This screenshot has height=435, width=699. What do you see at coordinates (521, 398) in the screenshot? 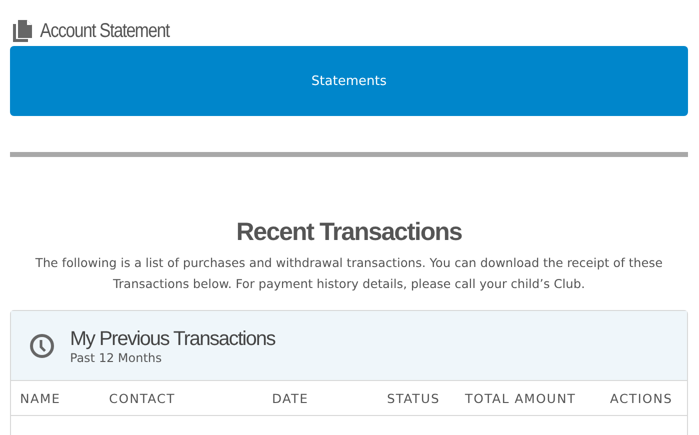
I see `column-header: TOTAL AMOUNT` at bounding box center [521, 398].